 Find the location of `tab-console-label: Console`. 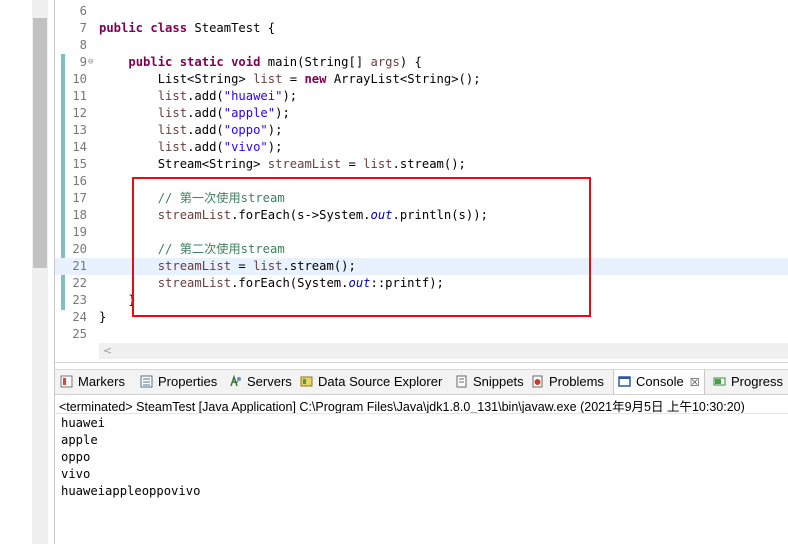

tab-console-label: Console is located at coordinates (660, 381).